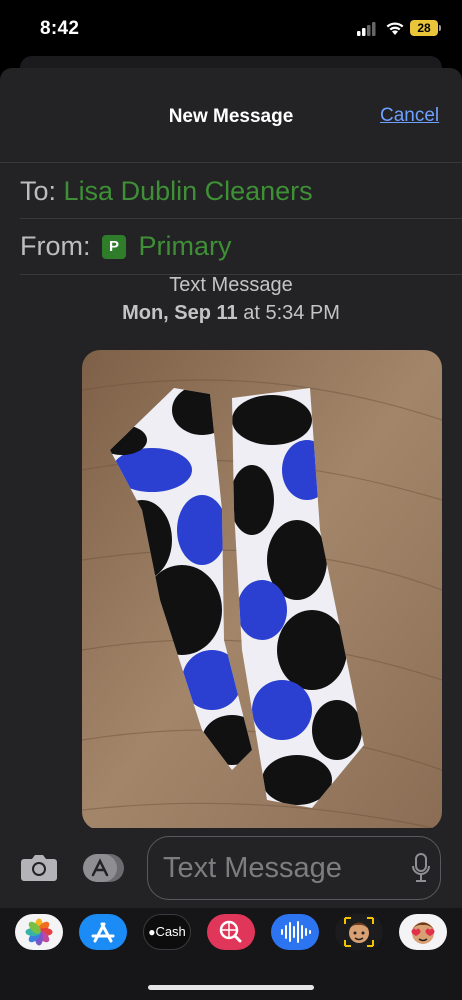 This screenshot has width=462, height=1000. I want to click on web-search-app, so click(231, 932).